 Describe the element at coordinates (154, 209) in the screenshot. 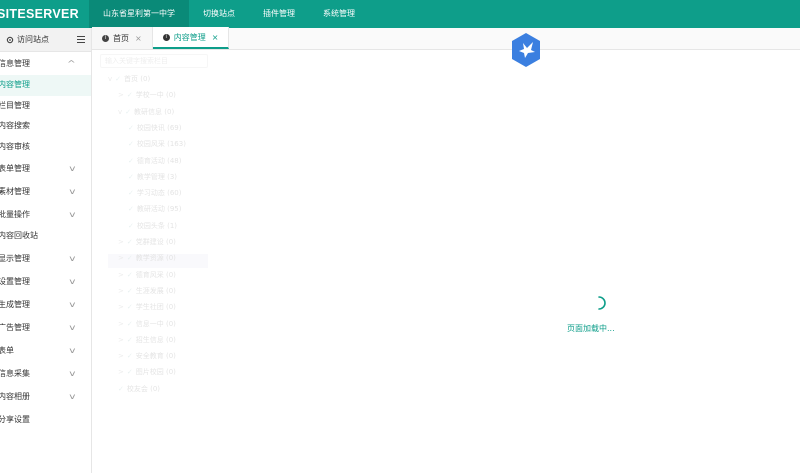

I see `tree-node: ✓ 教研活动 (95)` at that location.